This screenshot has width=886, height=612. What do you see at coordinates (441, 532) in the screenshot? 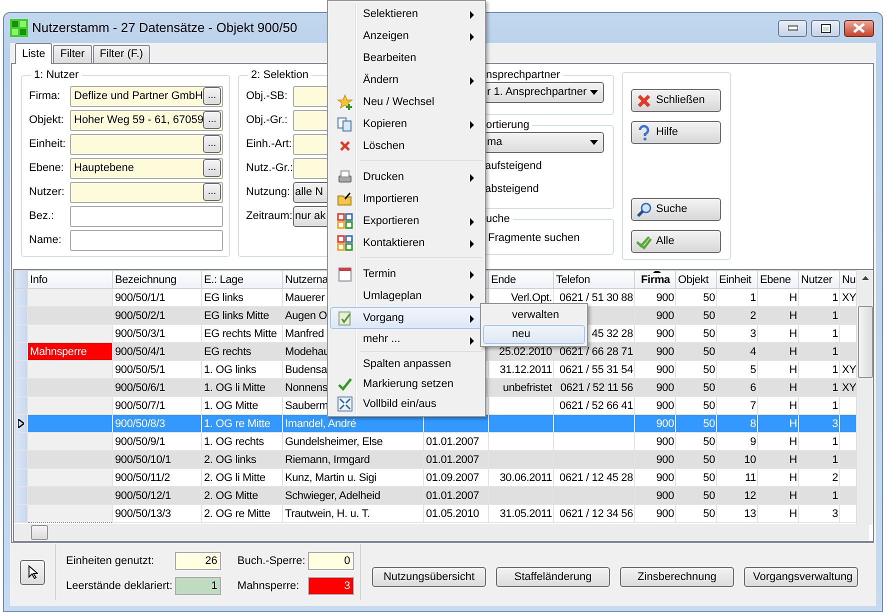
I see `horizontal-scrollbar` at bounding box center [441, 532].